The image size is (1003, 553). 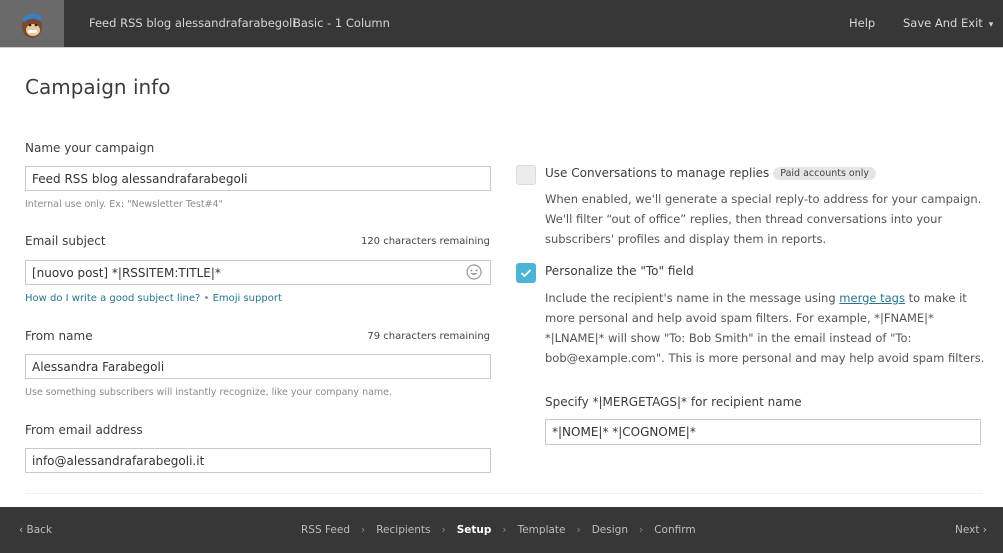 What do you see at coordinates (673, 402) in the screenshot?
I see `merge-tags-label: Specify *|MERGETAGS|* for recipient name` at bounding box center [673, 402].